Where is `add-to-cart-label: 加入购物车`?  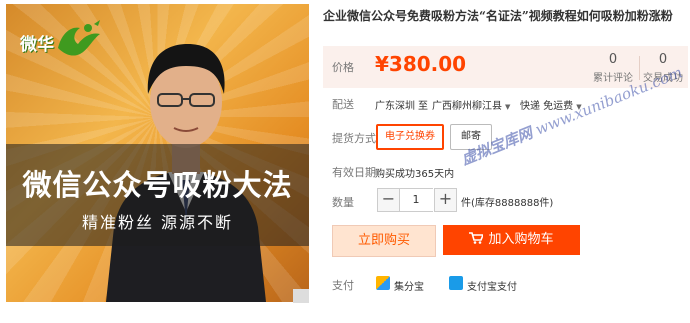 add-to-cart-label: 加入购物车 is located at coordinates (521, 239).